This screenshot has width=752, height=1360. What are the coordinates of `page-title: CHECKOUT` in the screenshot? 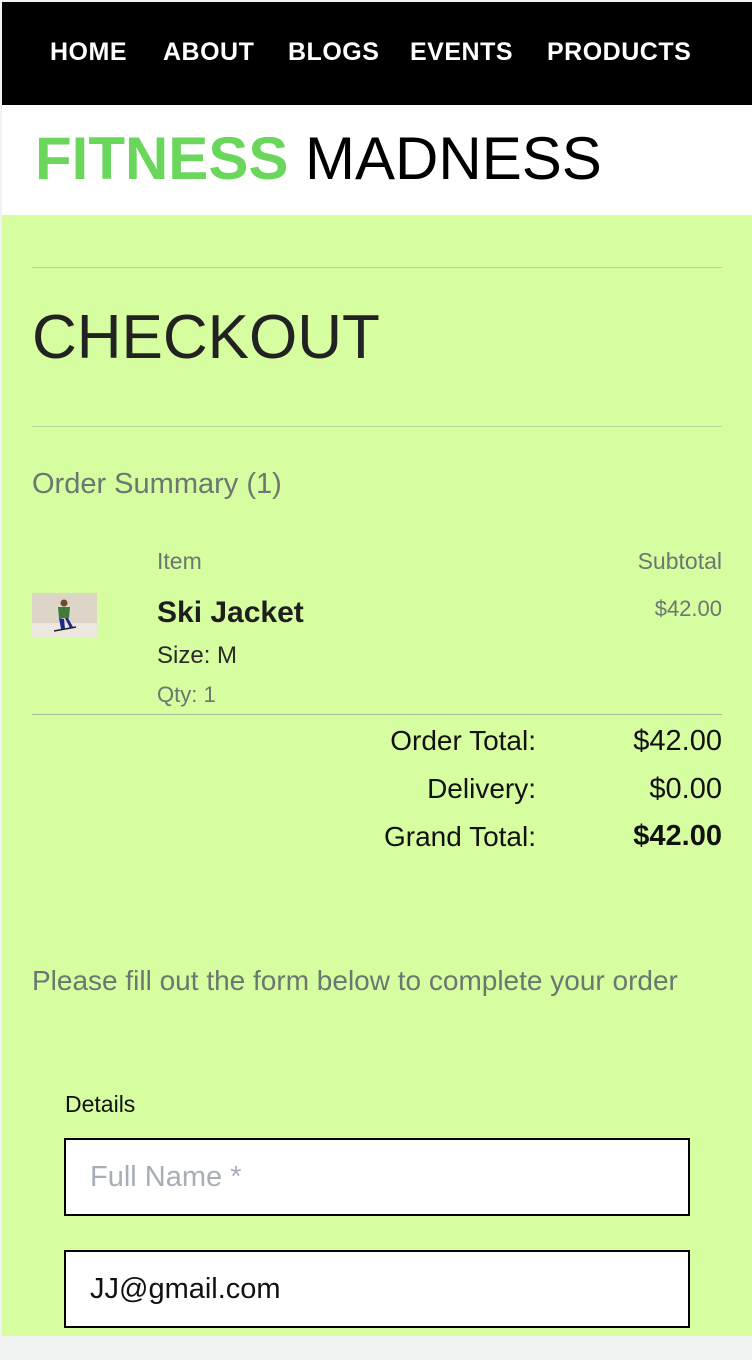 It's located at (206, 337).